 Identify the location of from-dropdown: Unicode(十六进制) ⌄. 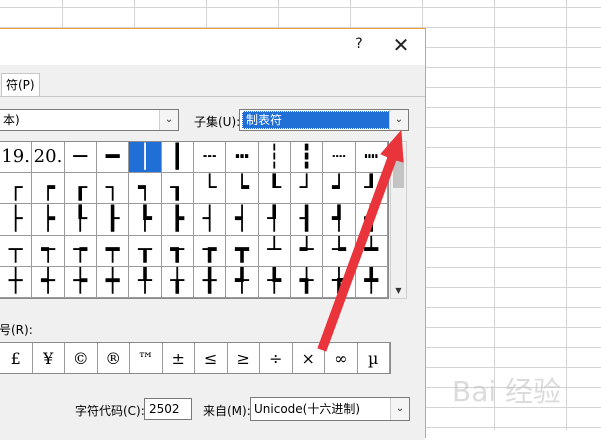
(330, 409).